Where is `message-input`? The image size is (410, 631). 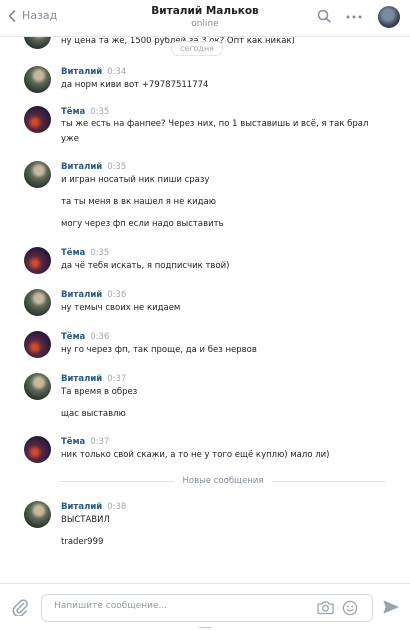 message-input is located at coordinates (174, 606).